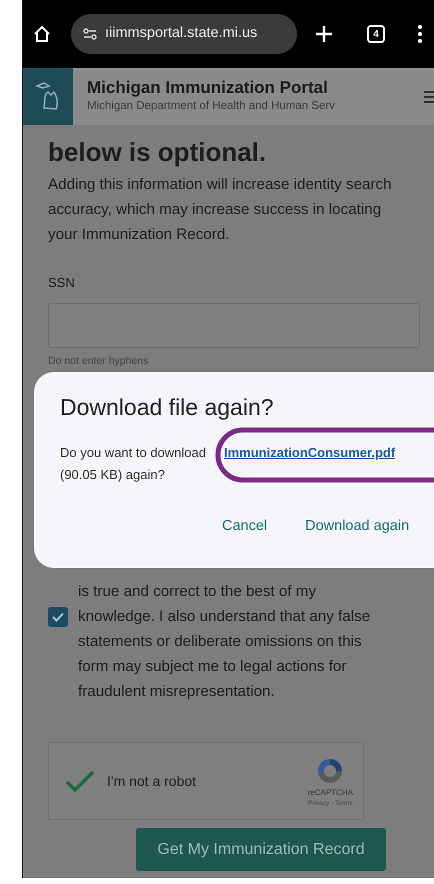 The height and width of the screenshot is (884, 434). What do you see at coordinates (220, 210) in the screenshot?
I see `intro-text: Adding this information will increase identity search accuracy, which may increase success in locating your Immunization Record.` at bounding box center [220, 210].